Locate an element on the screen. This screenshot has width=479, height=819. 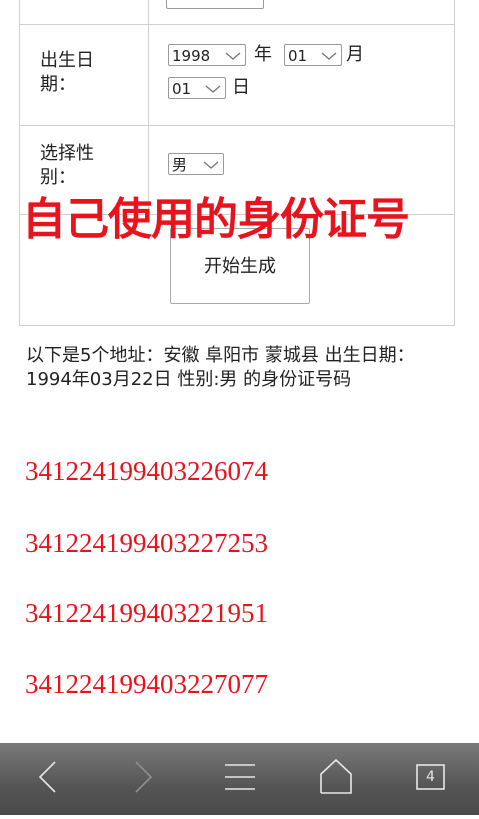
day-unit: 日 is located at coordinates (241, 87).